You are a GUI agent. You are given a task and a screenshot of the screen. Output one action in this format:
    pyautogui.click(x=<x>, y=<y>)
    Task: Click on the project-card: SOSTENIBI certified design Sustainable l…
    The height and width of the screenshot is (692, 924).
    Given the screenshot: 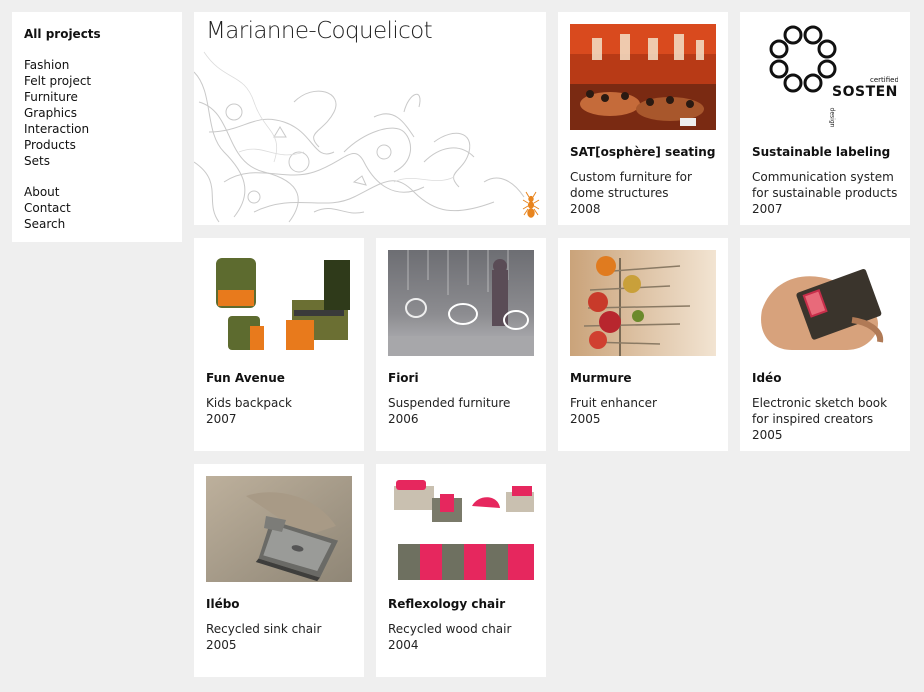 What is the action you would take?
    pyautogui.click(x=825, y=118)
    